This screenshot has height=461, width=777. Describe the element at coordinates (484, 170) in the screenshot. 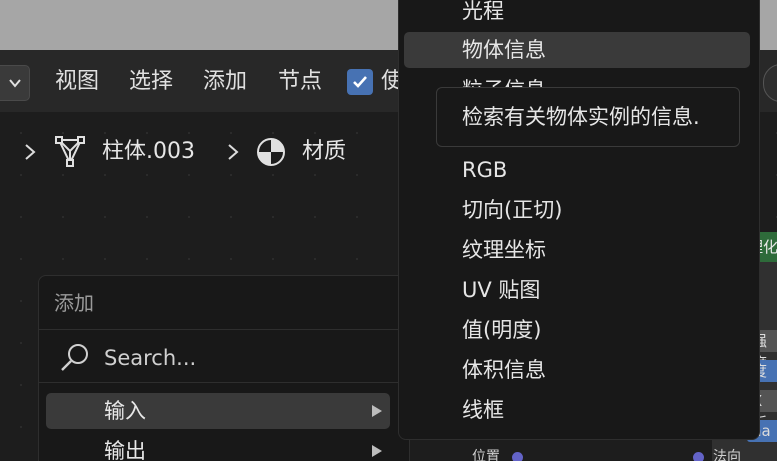

I see `submenu-item: RGB` at that location.